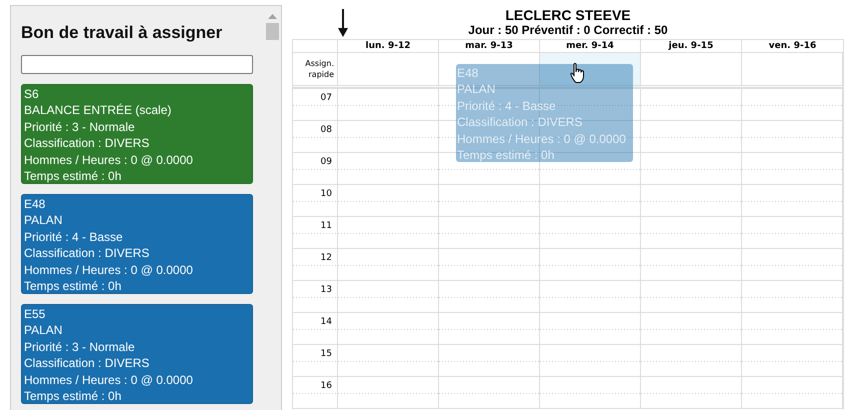 This screenshot has width=846, height=410. I want to click on quick-assign-label: Assign. rapide, so click(319, 69).